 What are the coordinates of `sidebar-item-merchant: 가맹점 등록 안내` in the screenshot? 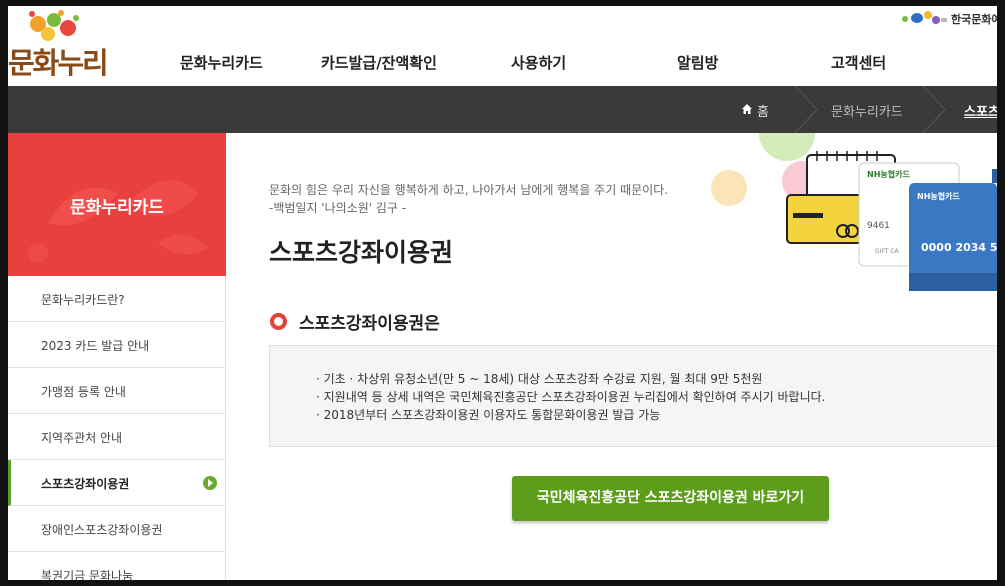 It's located at (116, 391).